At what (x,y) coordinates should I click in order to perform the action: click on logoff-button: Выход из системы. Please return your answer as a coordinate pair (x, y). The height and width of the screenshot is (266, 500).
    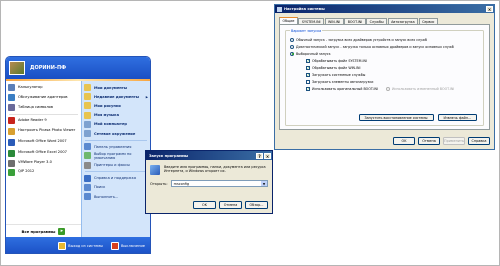
    Looking at the image, I should click on (80, 246).